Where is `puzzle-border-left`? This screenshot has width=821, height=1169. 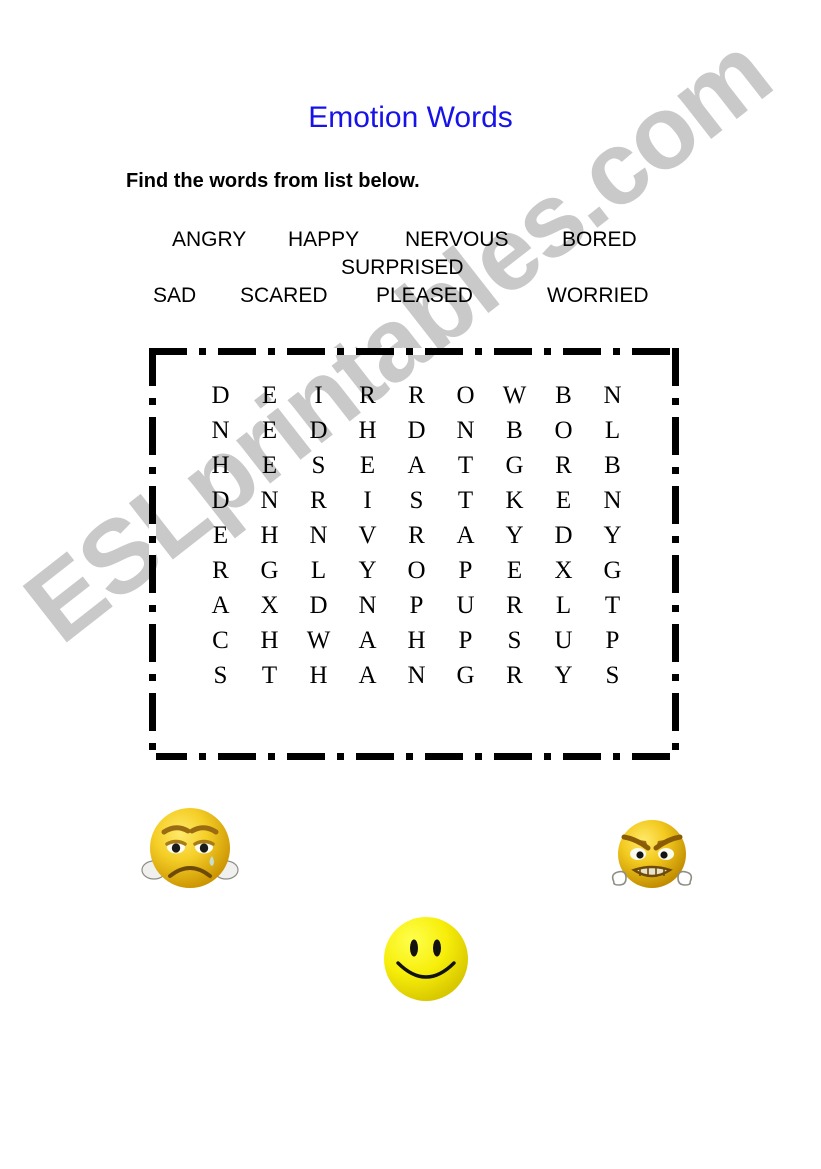
puzzle-border-left is located at coordinates (152, 554).